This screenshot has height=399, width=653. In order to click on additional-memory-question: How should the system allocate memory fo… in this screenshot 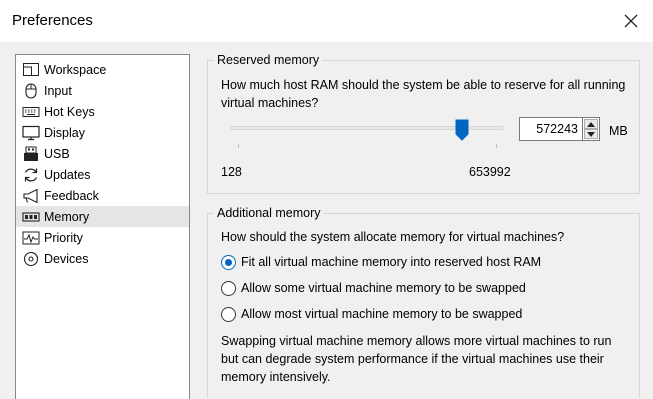, I will do `click(393, 237)`.